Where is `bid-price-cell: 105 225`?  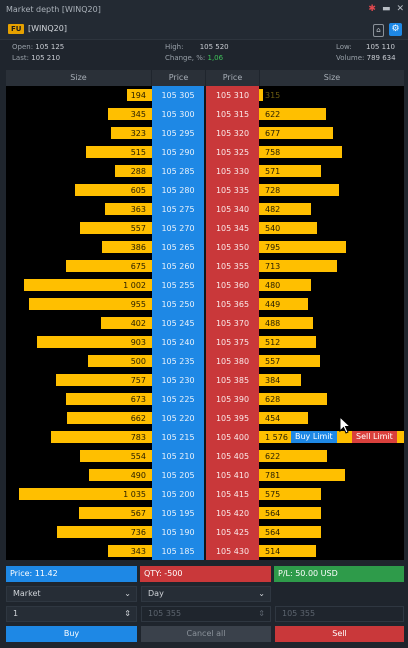
bid-price-cell: 105 225 is located at coordinates (178, 399).